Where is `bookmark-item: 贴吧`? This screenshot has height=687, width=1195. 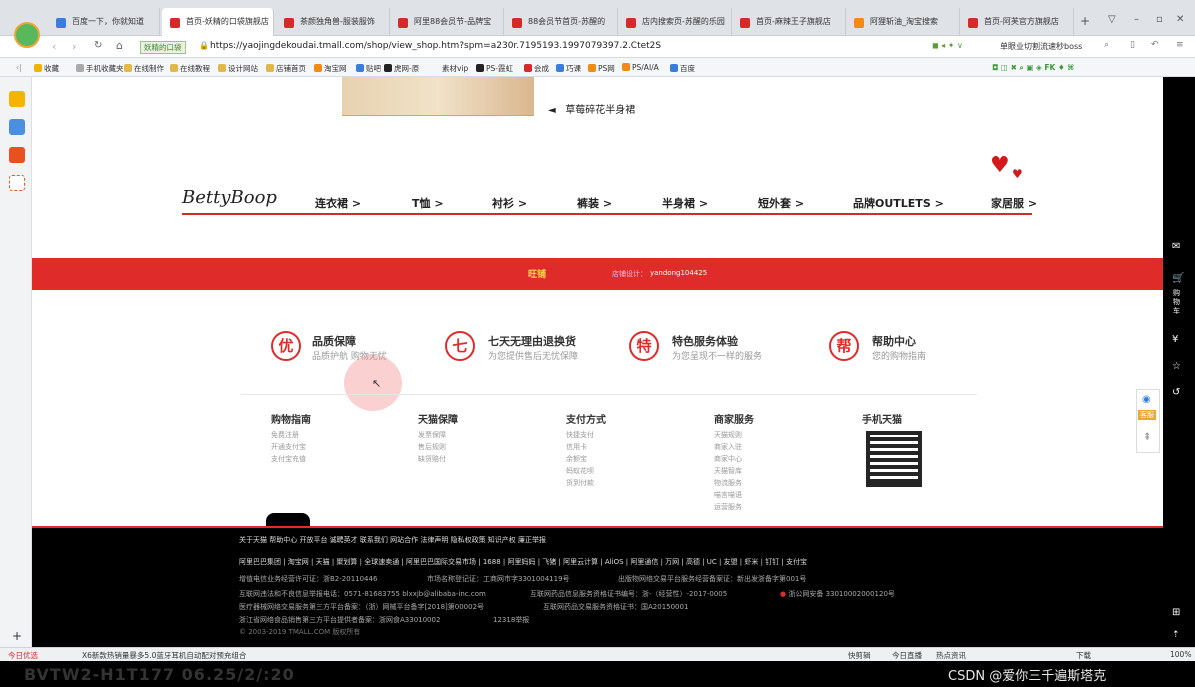
bookmark-item: 贴吧 is located at coordinates (368, 68).